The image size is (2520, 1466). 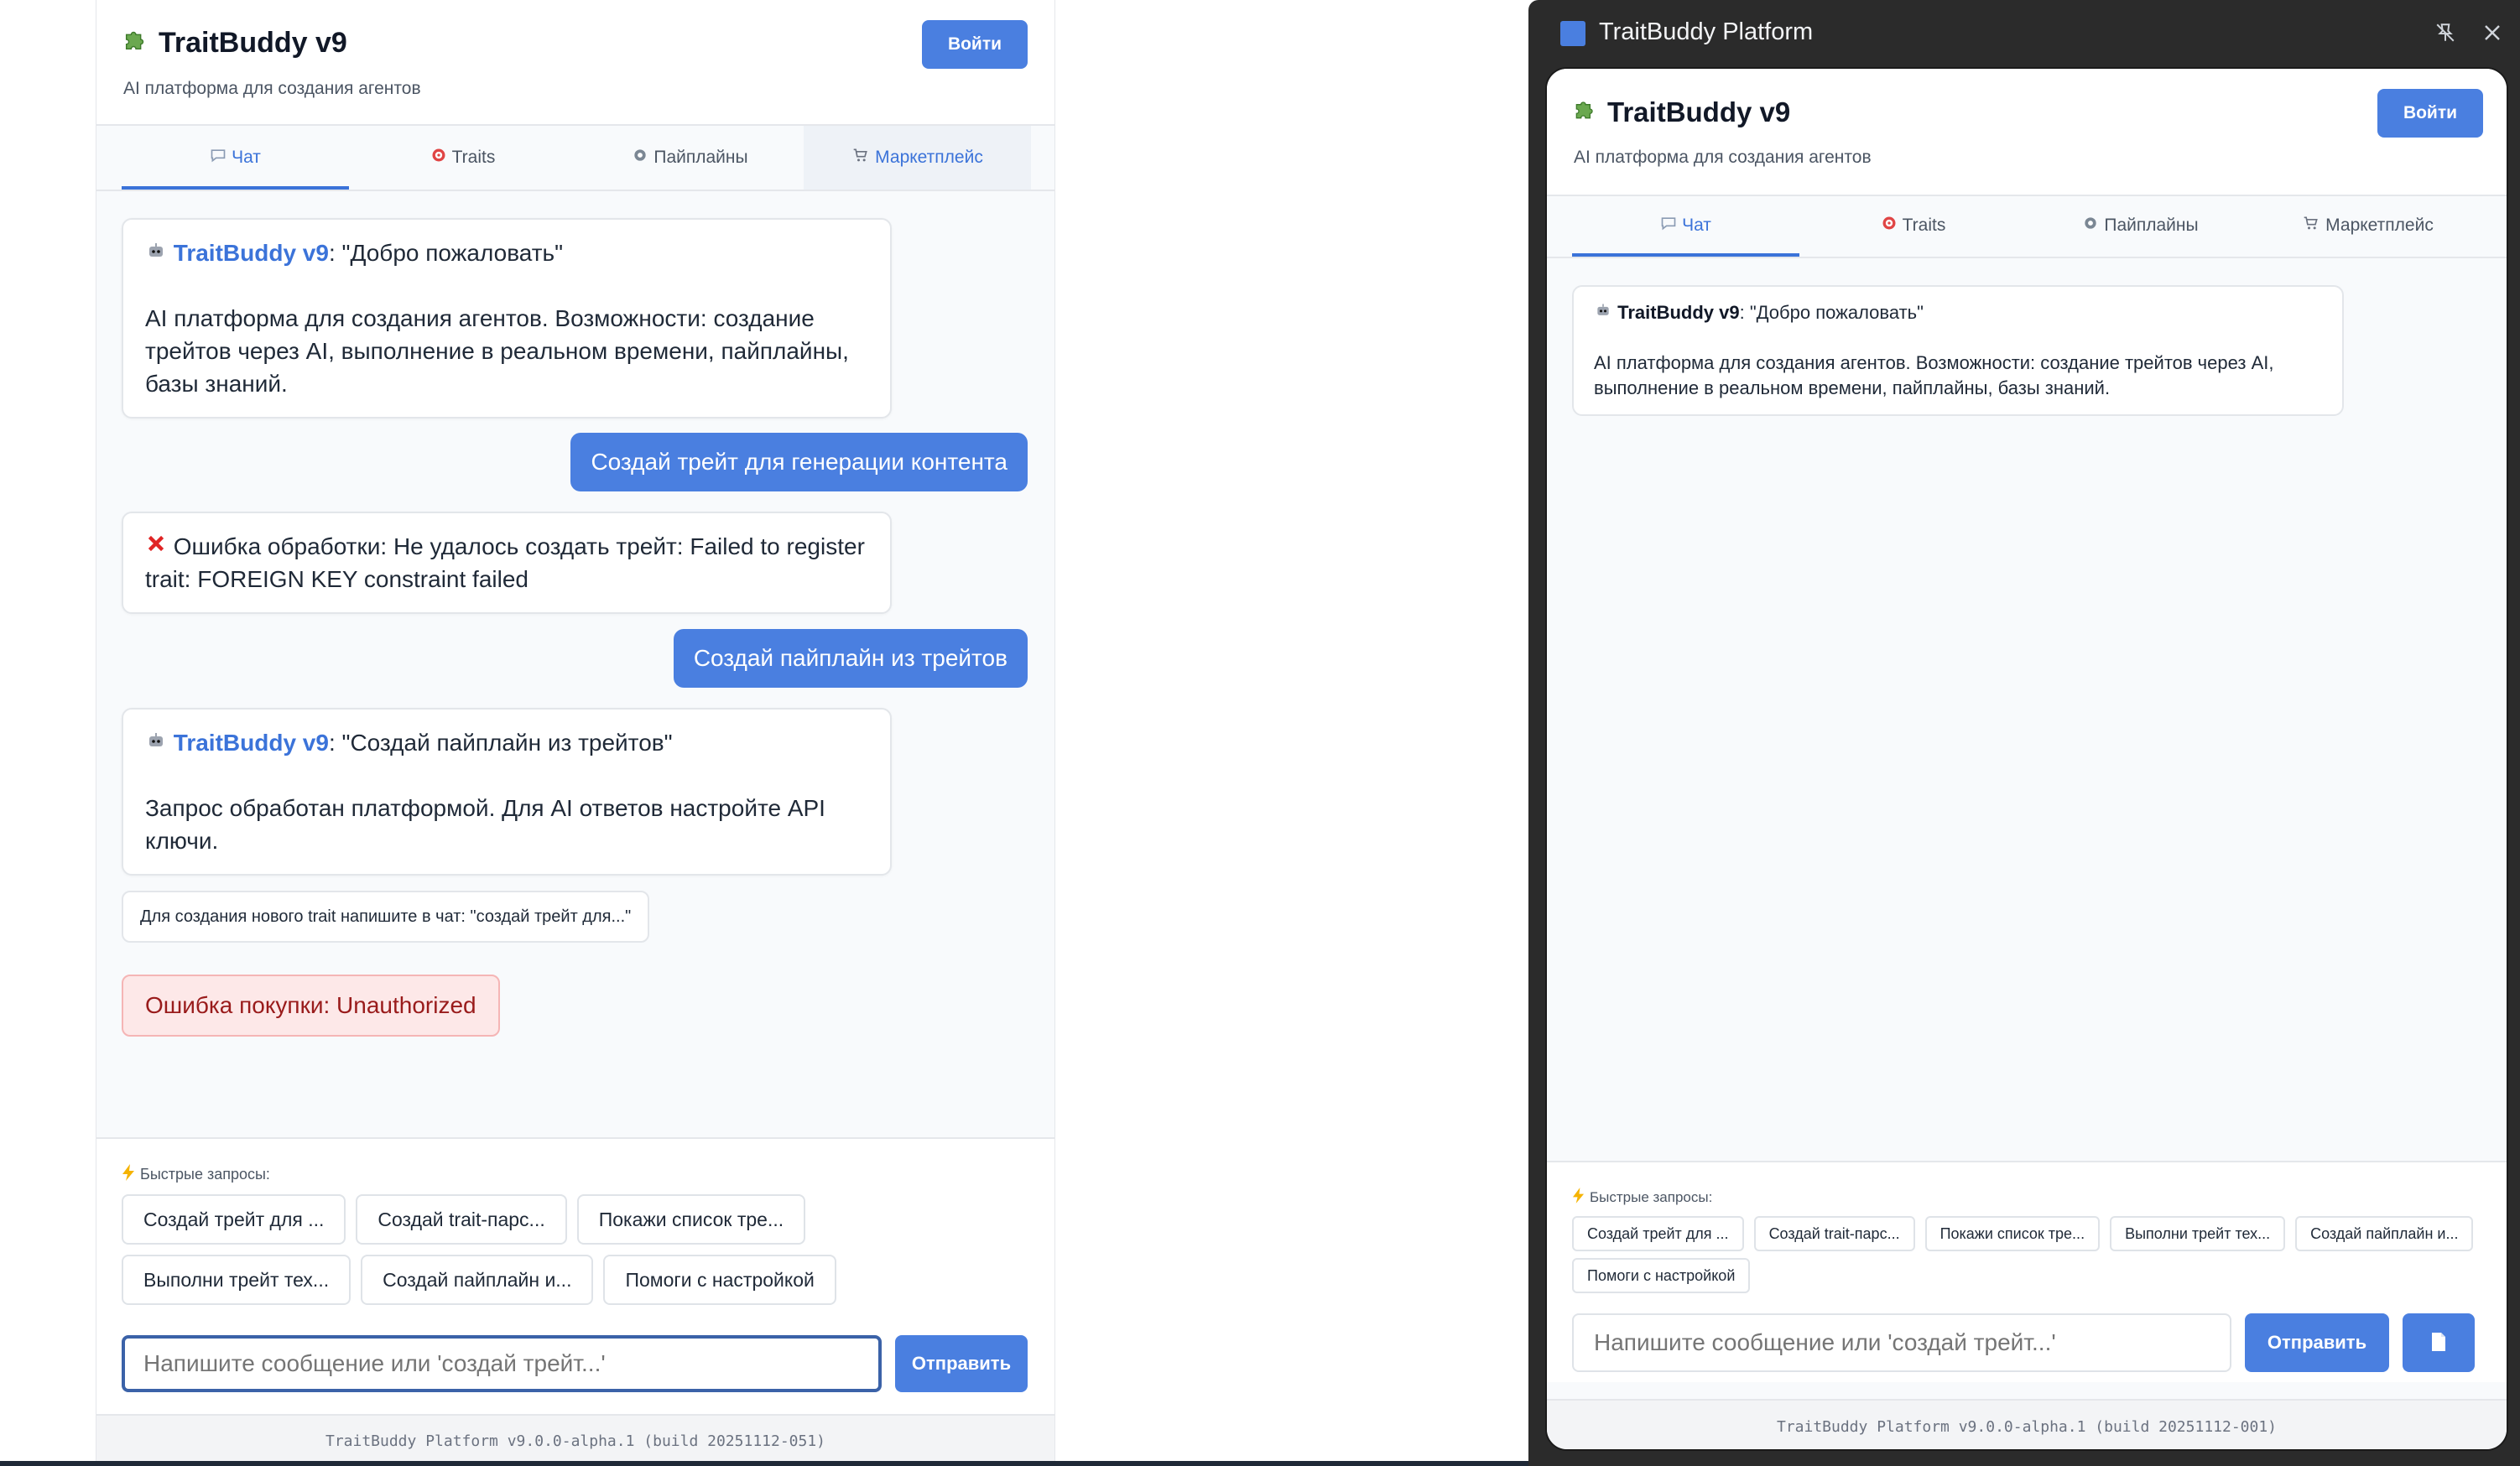 I want to click on app-subtitle: AI платформа для создания агентов, so click(x=1723, y=158).